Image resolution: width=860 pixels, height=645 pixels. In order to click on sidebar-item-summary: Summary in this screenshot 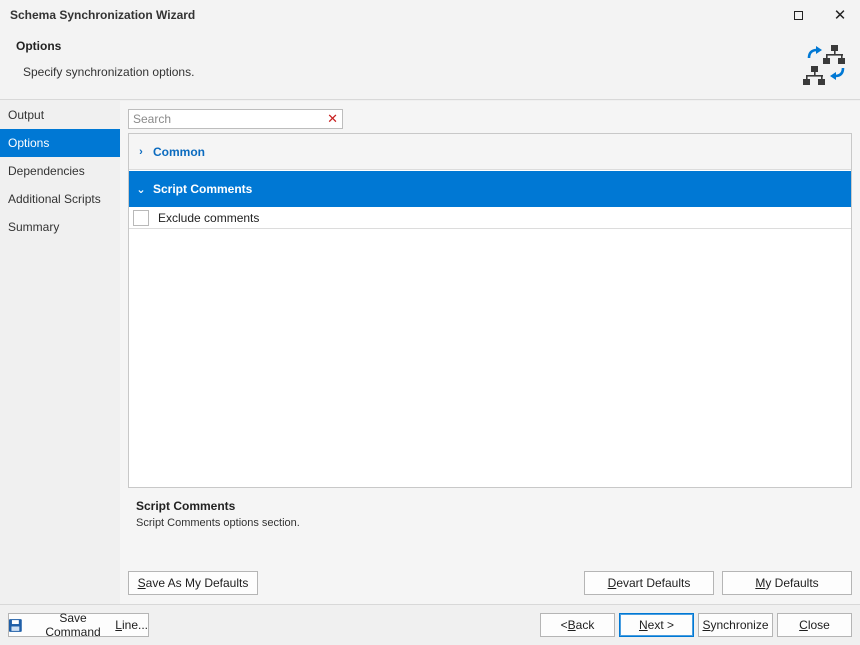, I will do `click(60, 227)`.